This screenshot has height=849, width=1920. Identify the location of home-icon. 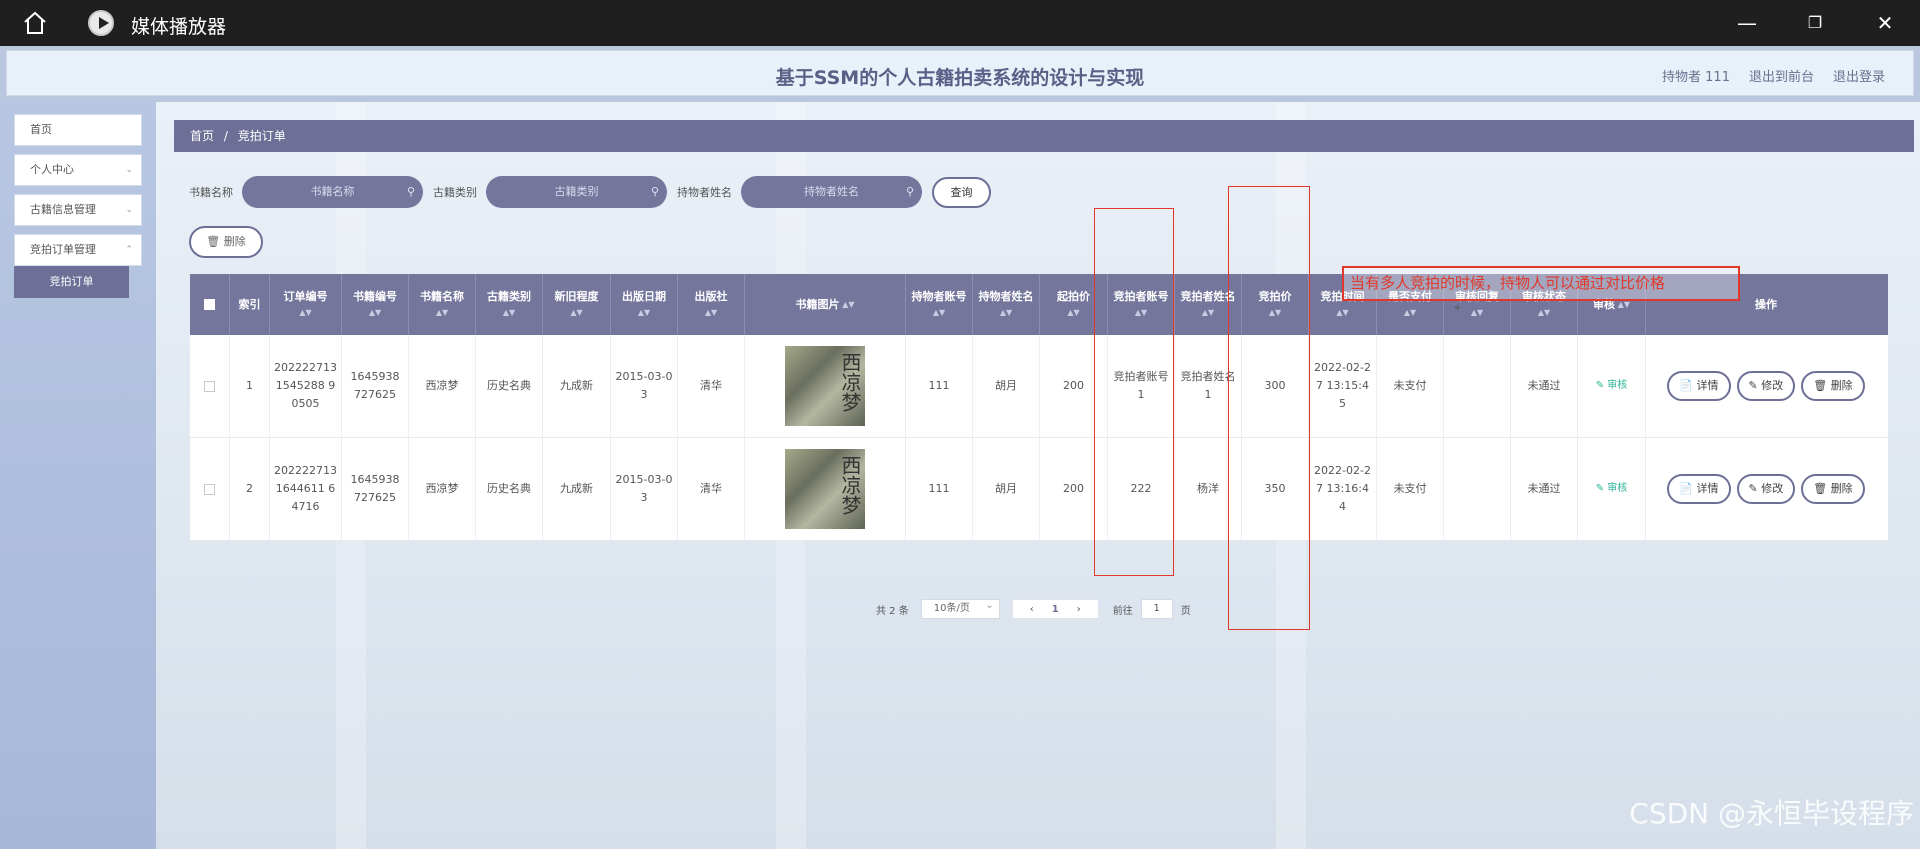
(35, 23).